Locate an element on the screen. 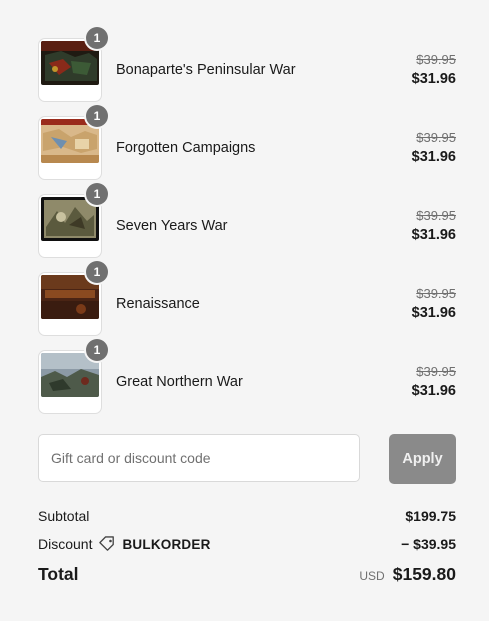 The width and height of the screenshot is (489, 621). line-item: 1 Great Northern War $39.95 $31.96 is located at coordinates (247, 376).